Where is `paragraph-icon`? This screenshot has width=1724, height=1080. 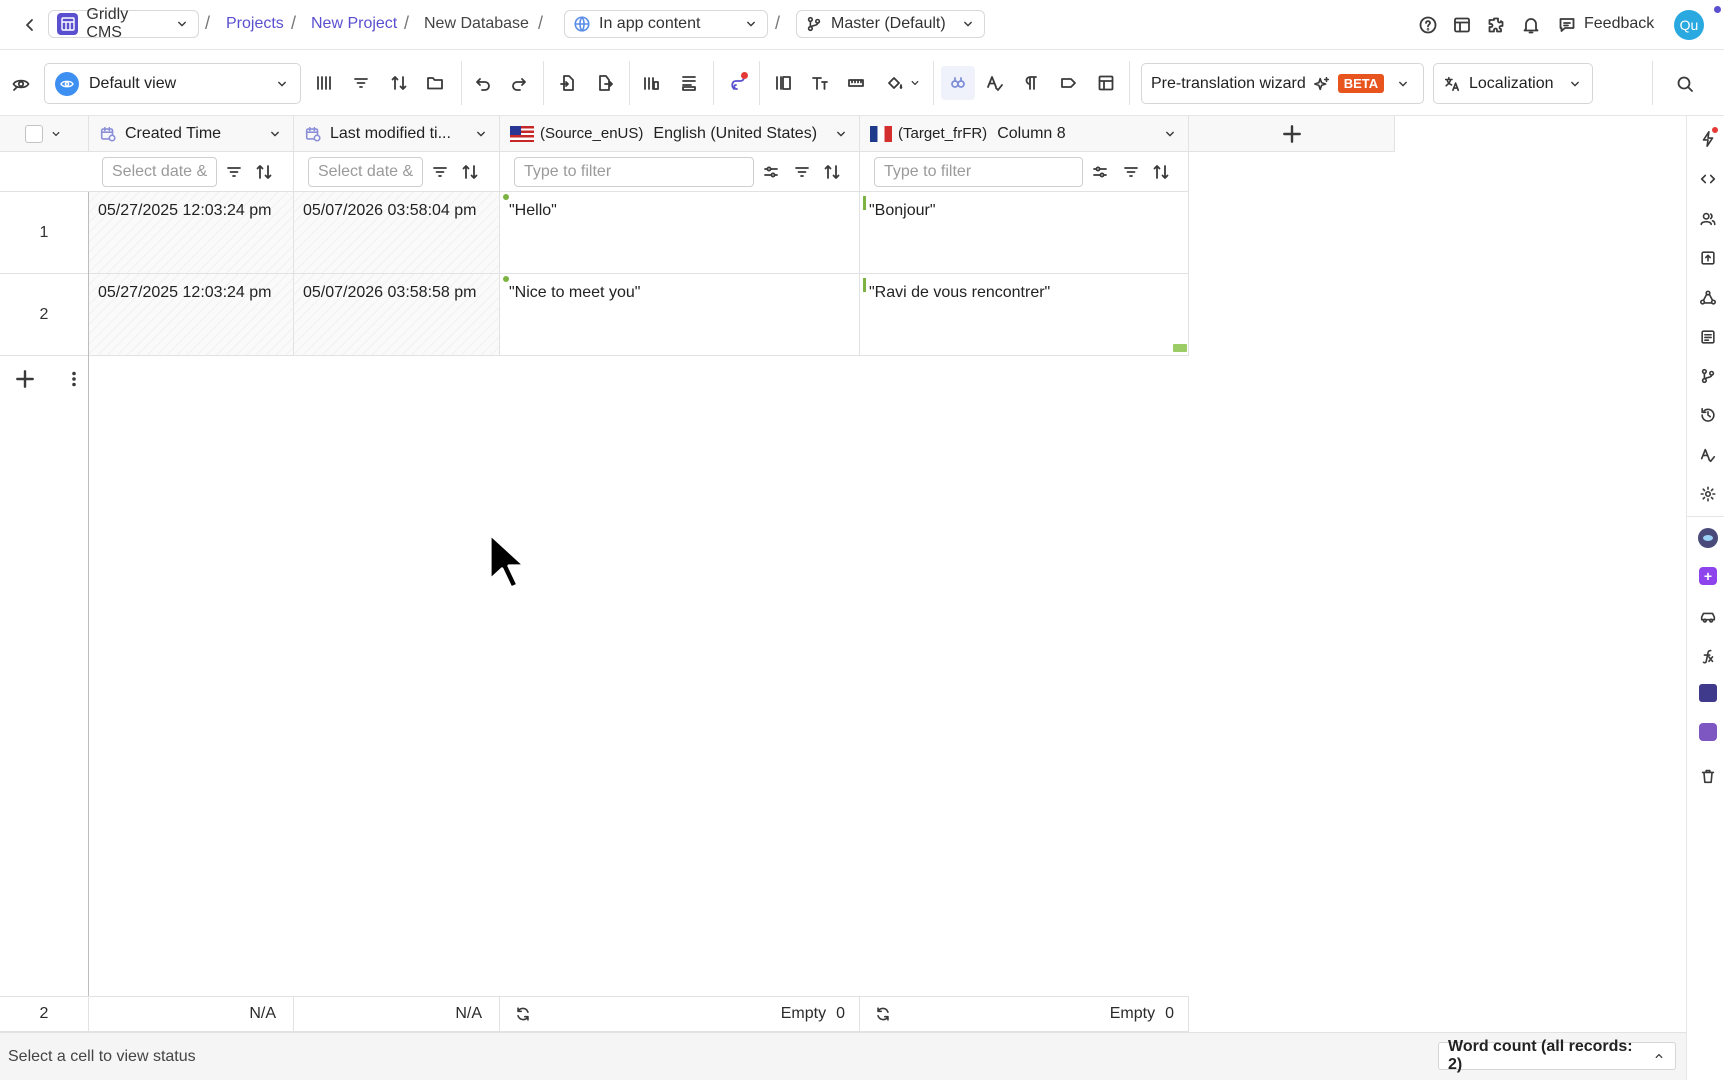
paragraph-icon is located at coordinates (1031, 83).